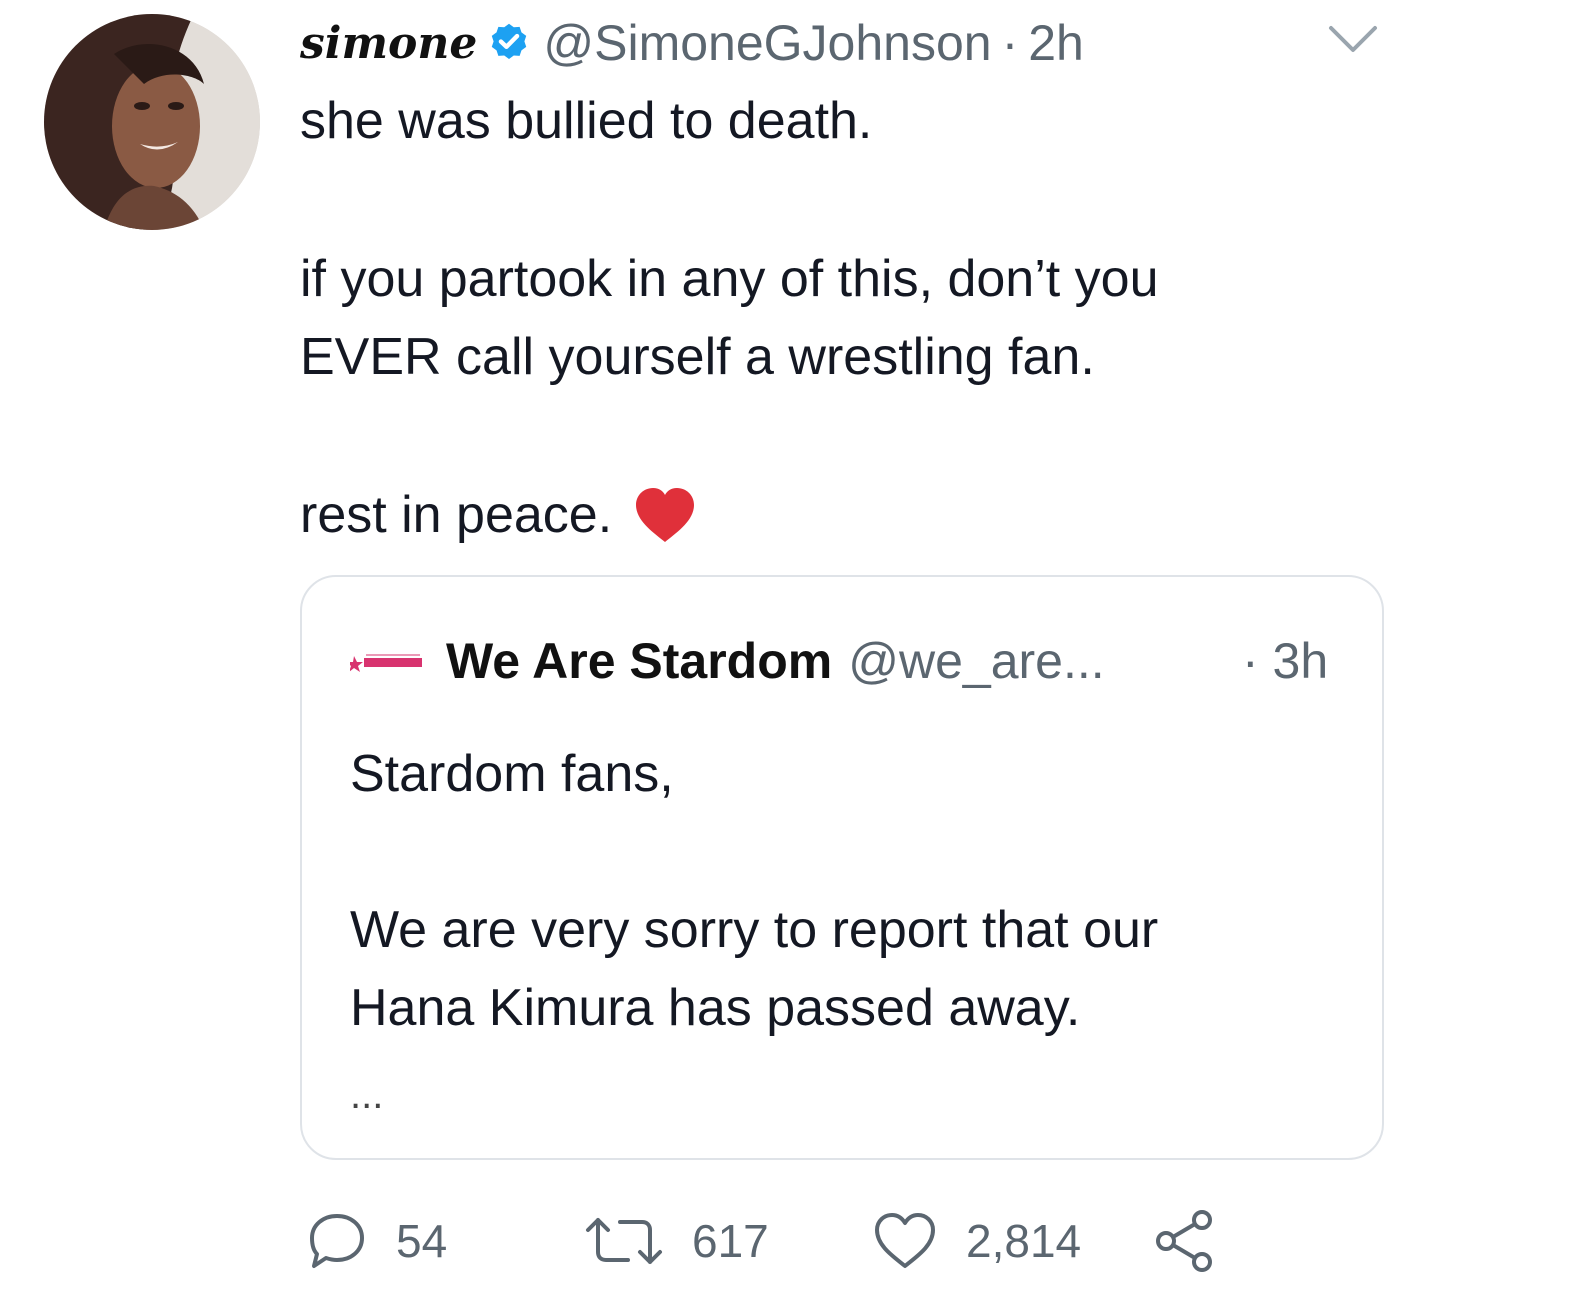 This screenshot has width=1578, height=1290. Describe the element at coordinates (376, 1241) in the screenshot. I see `reply-button: 54` at that location.